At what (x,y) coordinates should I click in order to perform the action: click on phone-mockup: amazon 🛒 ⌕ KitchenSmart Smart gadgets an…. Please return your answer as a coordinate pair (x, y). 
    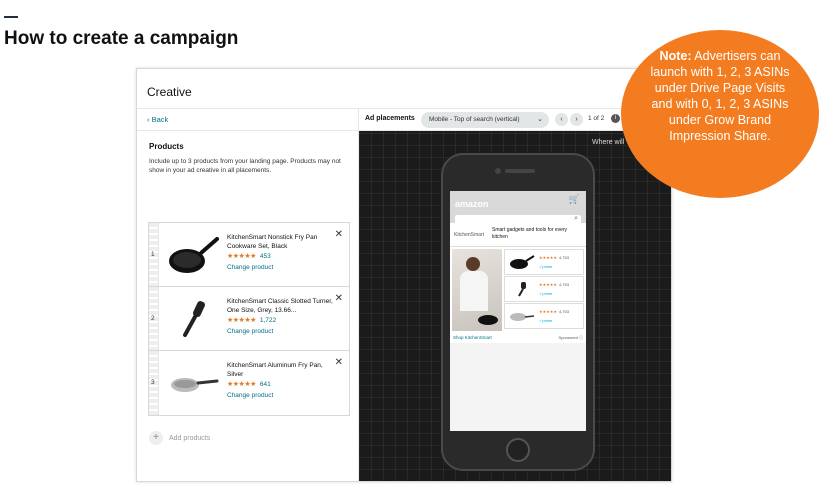
    Looking at the image, I should click on (518, 312).